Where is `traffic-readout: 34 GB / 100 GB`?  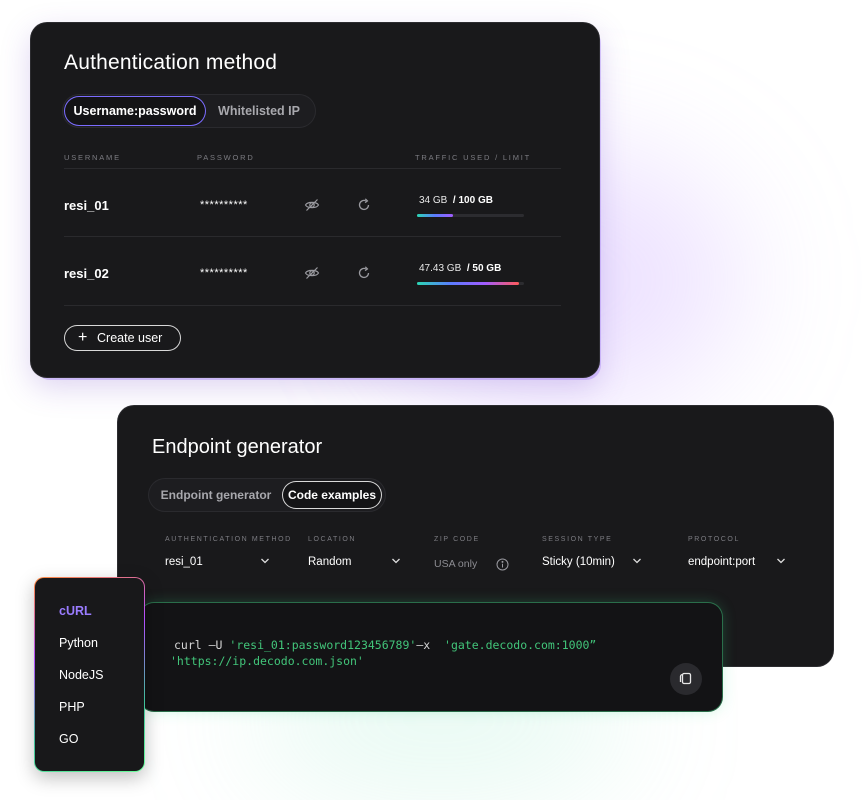
traffic-readout: 34 GB / 100 GB is located at coordinates (456, 200).